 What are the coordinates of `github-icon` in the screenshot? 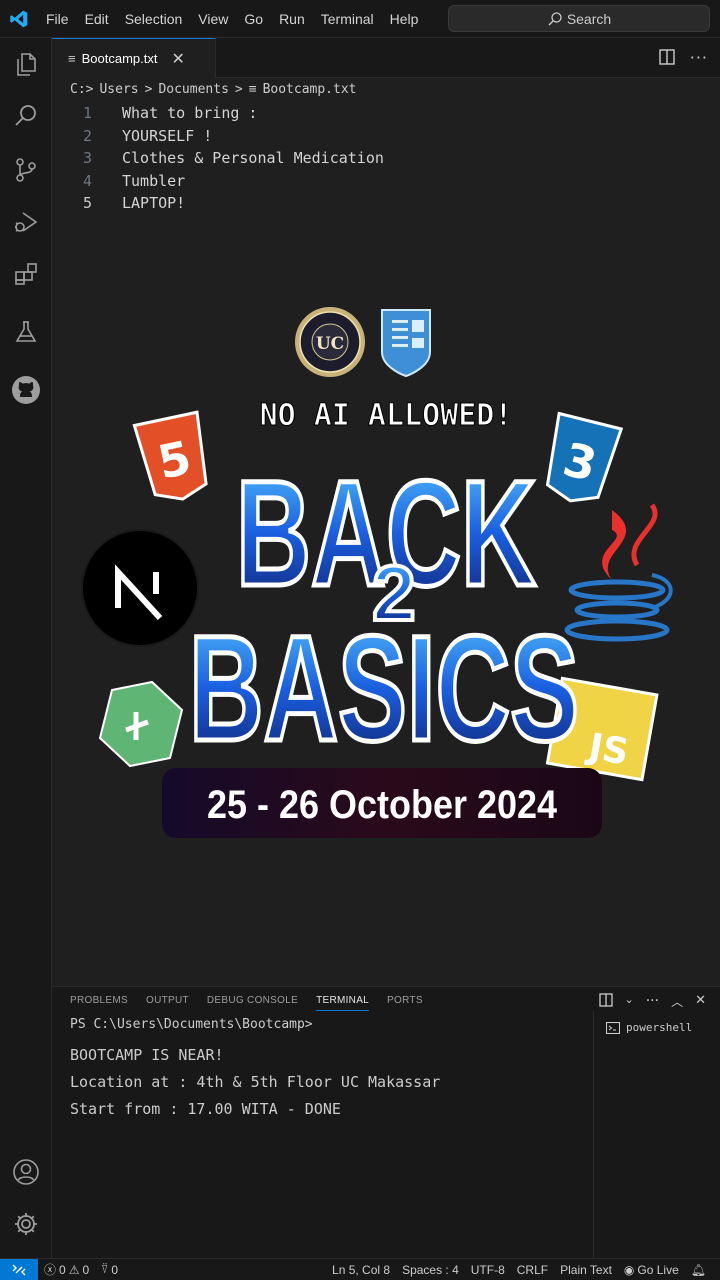 It's located at (26, 390).